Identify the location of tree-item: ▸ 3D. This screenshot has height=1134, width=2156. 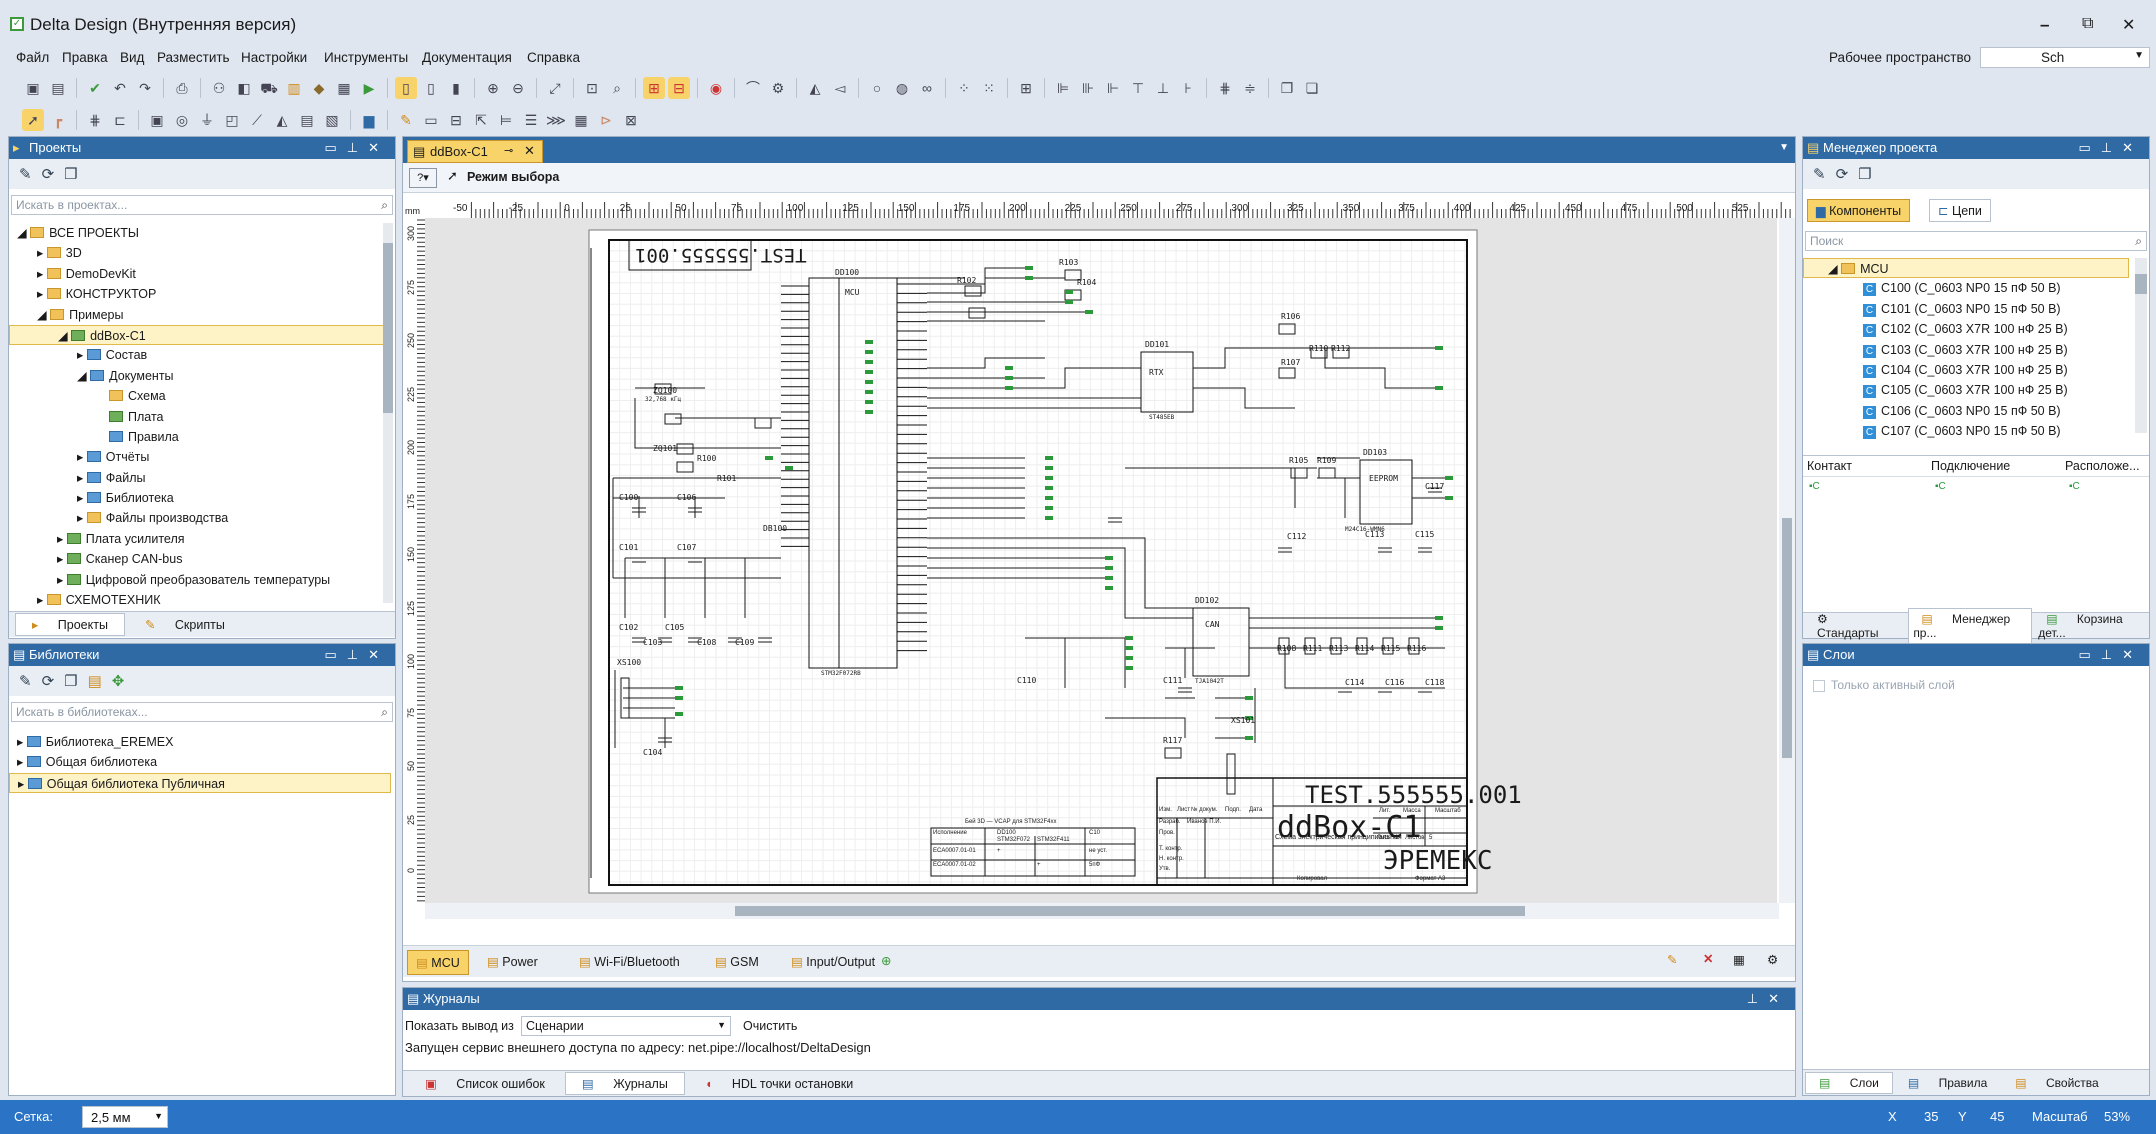
(202, 253).